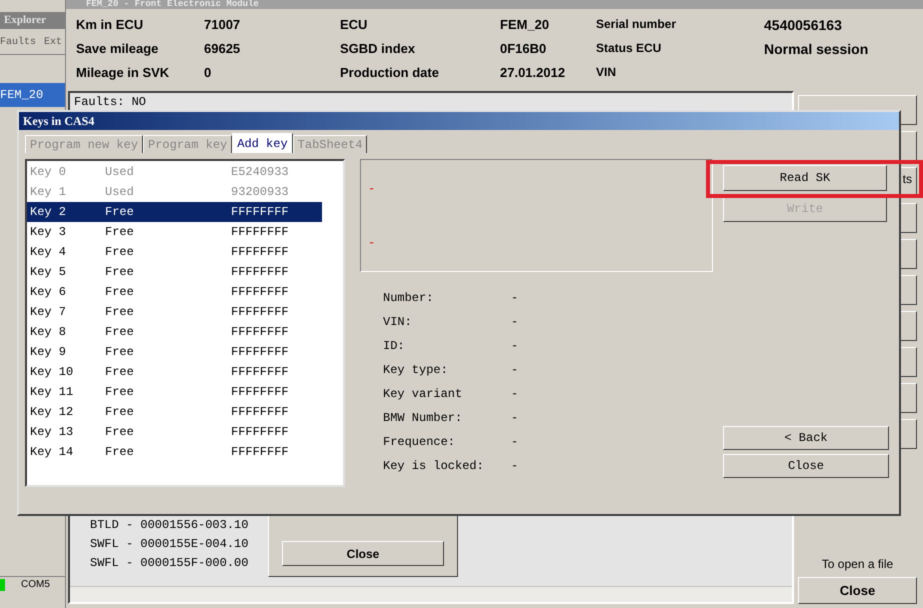 This screenshot has height=608, width=923. I want to click on key-row: Key 7 Free FFFFFFFF, so click(174, 312).